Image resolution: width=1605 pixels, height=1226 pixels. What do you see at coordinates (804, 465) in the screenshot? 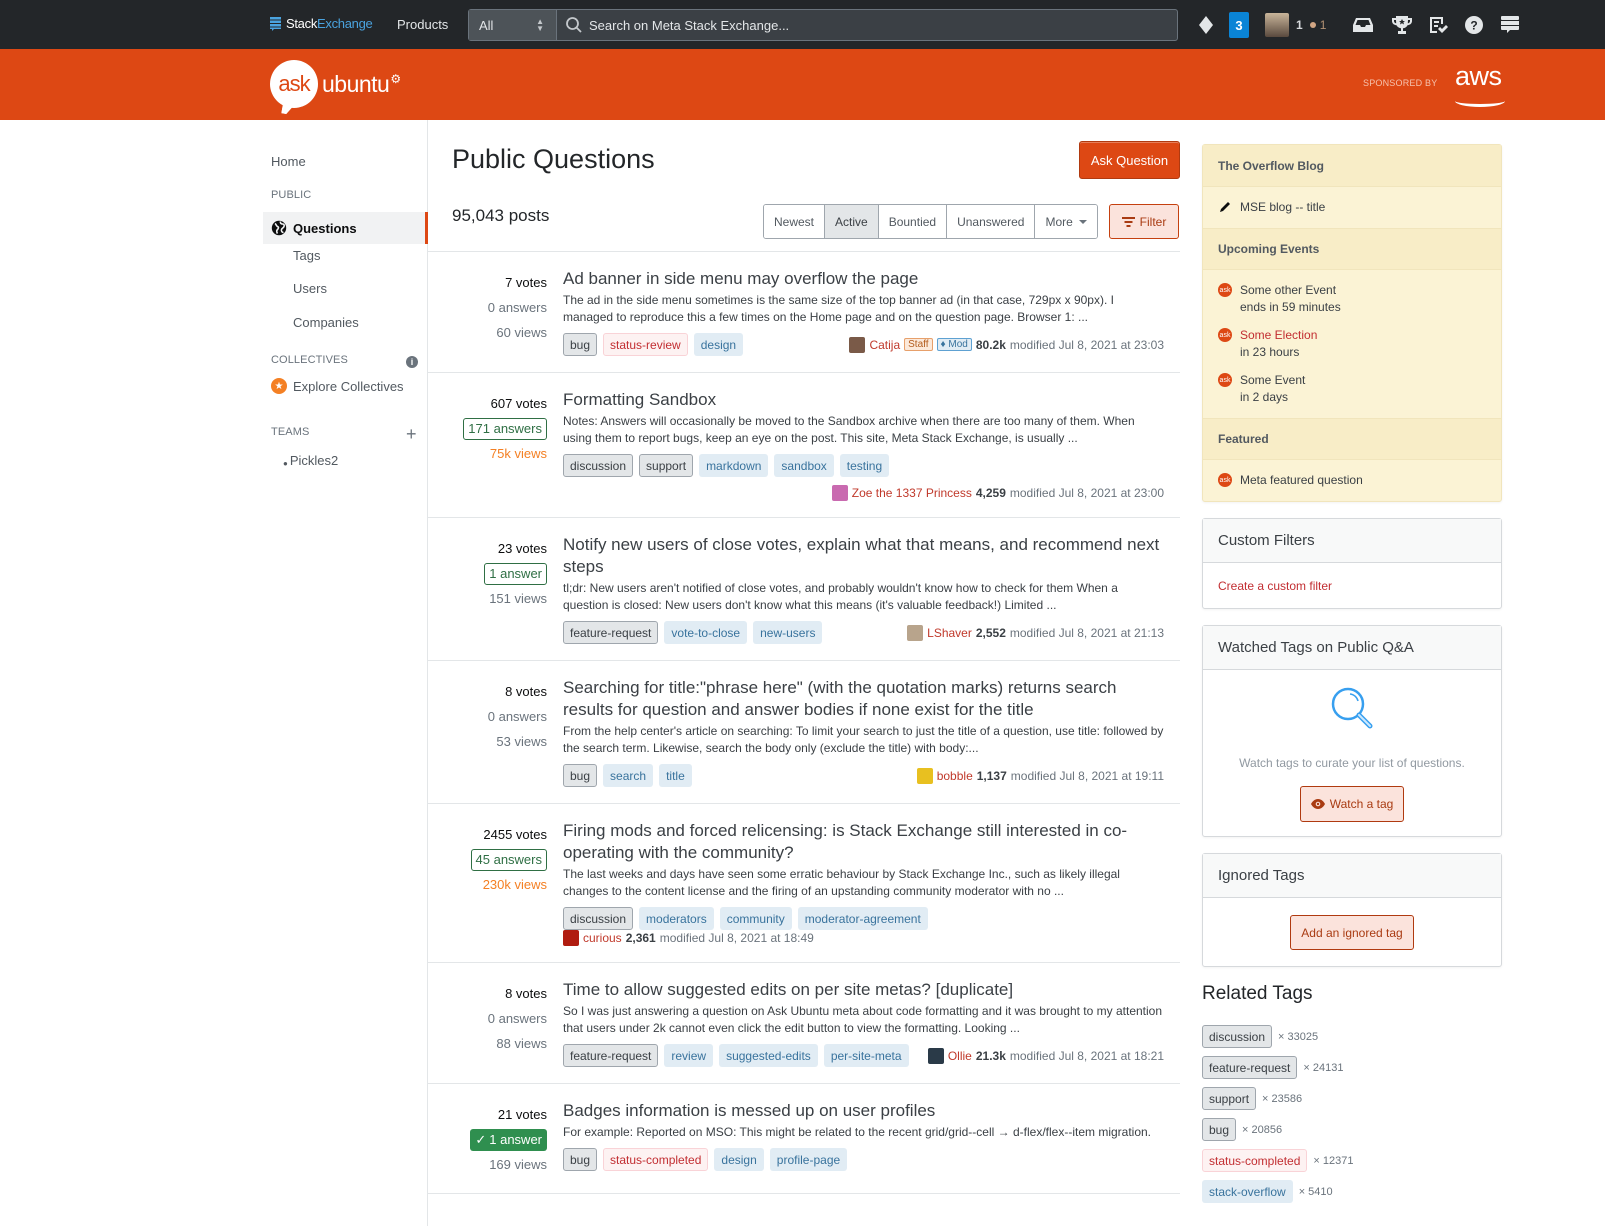
I see `tag: sandbox` at bounding box center [804, 465].